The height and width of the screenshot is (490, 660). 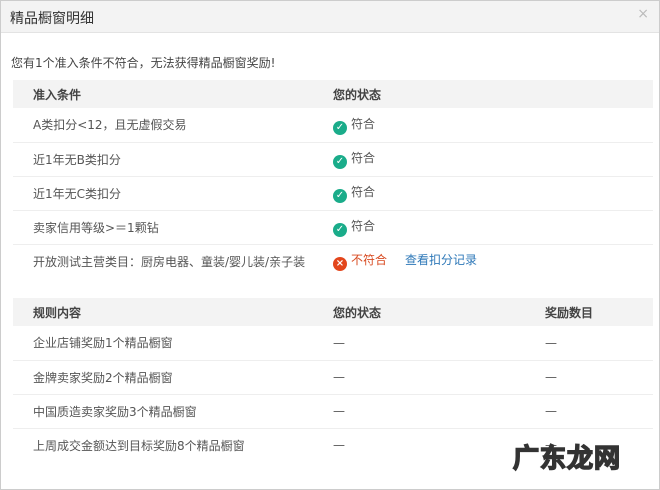 I want to click on rule-label: 中国质造卖家奖励3个精品橱窗, so click(x=173, y=411).